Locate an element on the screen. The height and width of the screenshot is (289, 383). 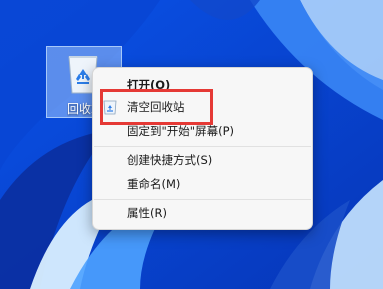
menu-item-pin-to-start-label: 固定到"开始"屏幕(P) is located at coordinates (180, 131).